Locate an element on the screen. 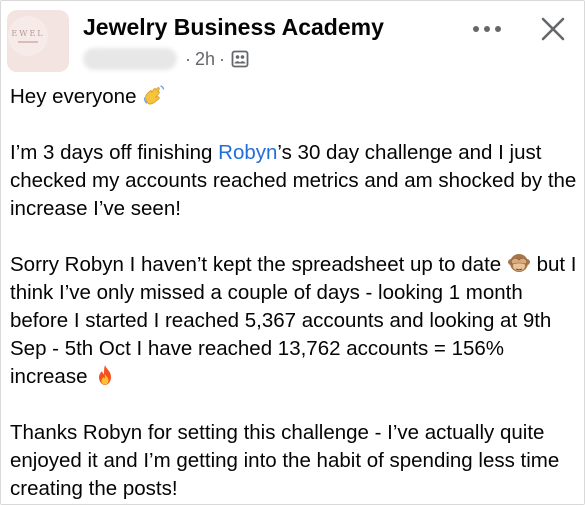 This screenshot has height=505, width=585. group-logo: EWEL is located at coordinates (28, 36).